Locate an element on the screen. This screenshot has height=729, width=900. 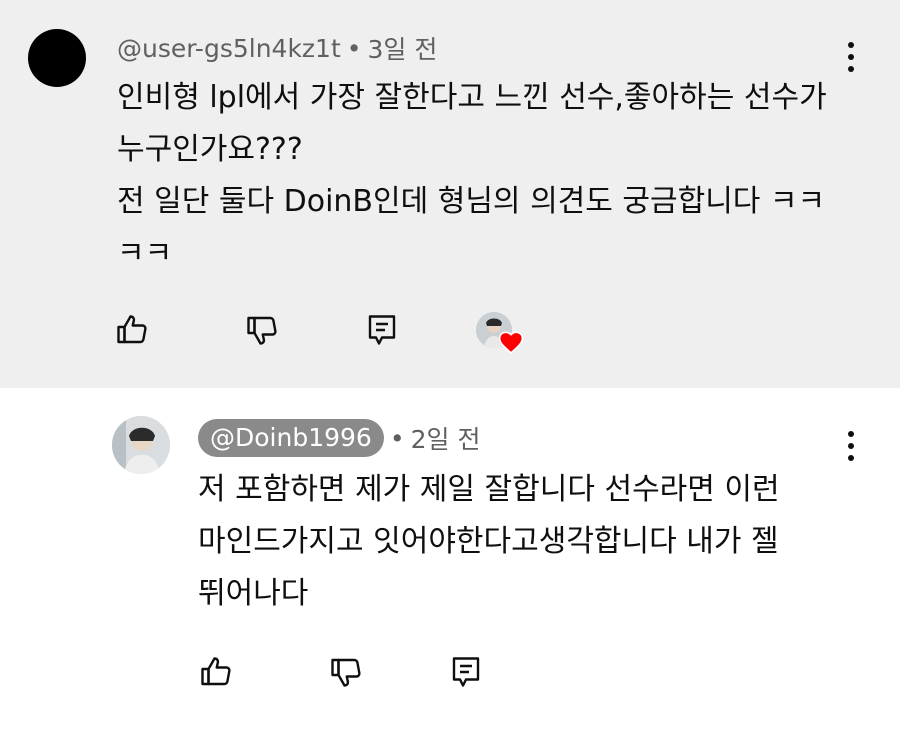
comment-line: 전 일단 둘다 DoinB인데 형님의 의견도 궁금합니다 ㅋㅋ is located at coordinates (471, 201).